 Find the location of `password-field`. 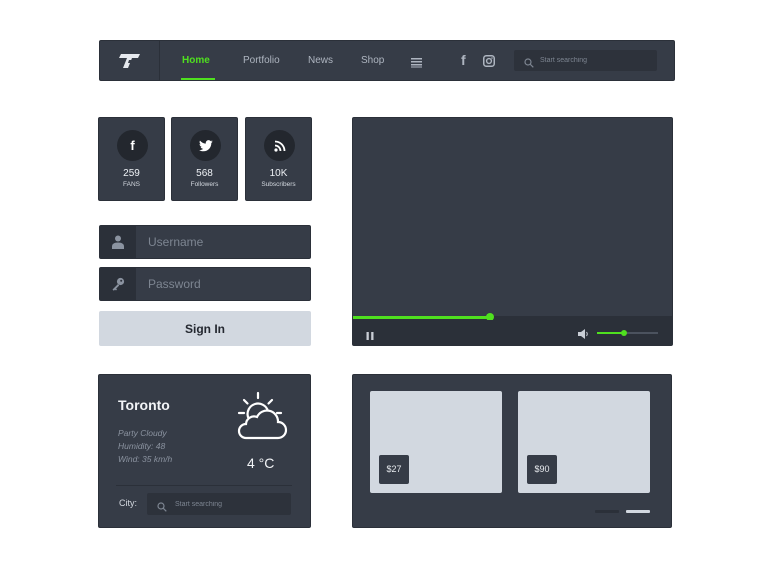

password-field is located at coordinates (205, 284).